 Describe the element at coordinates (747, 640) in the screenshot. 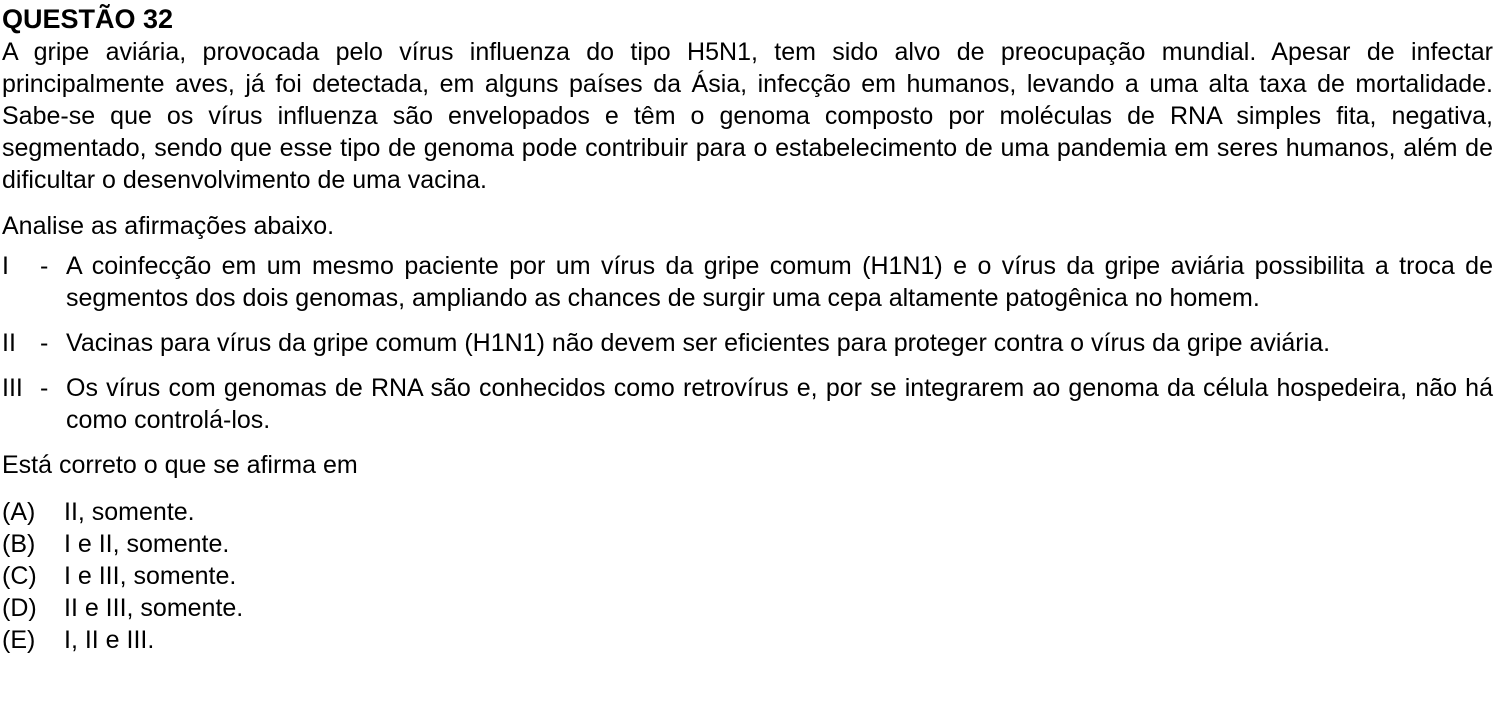

I see `answer-option-e: (E) I, II e III.` at that location.